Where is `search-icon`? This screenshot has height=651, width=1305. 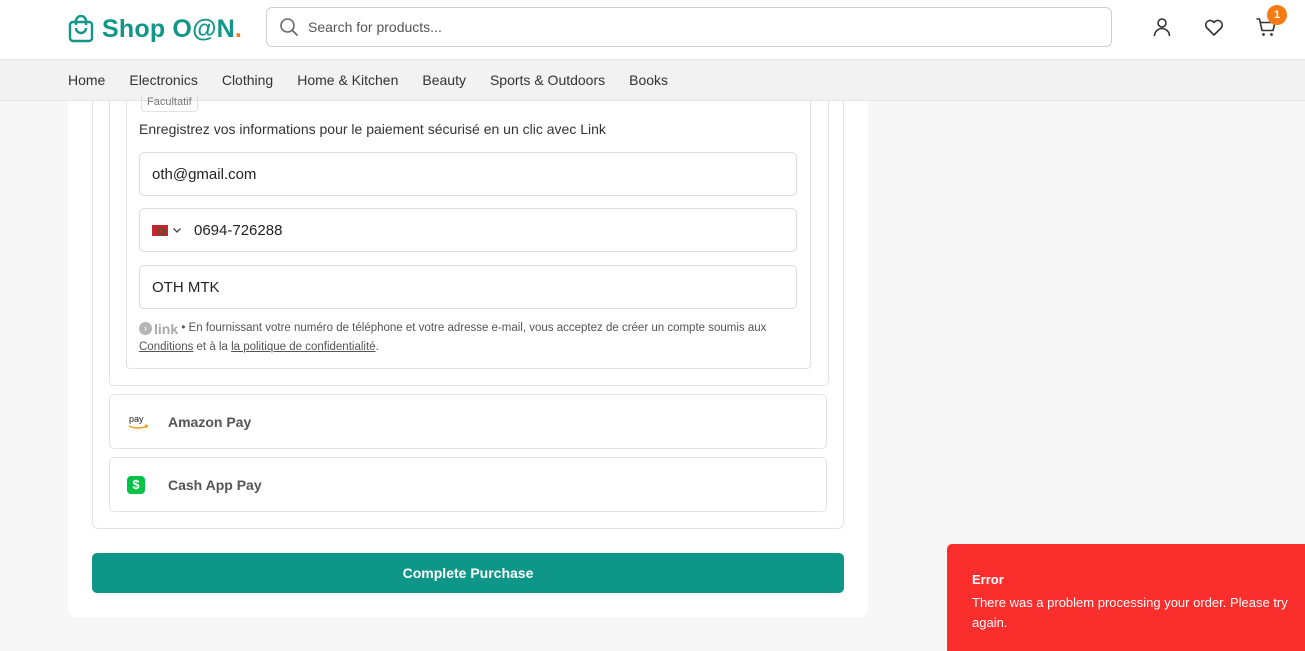 search-icon is located at coordinates (289, 27).